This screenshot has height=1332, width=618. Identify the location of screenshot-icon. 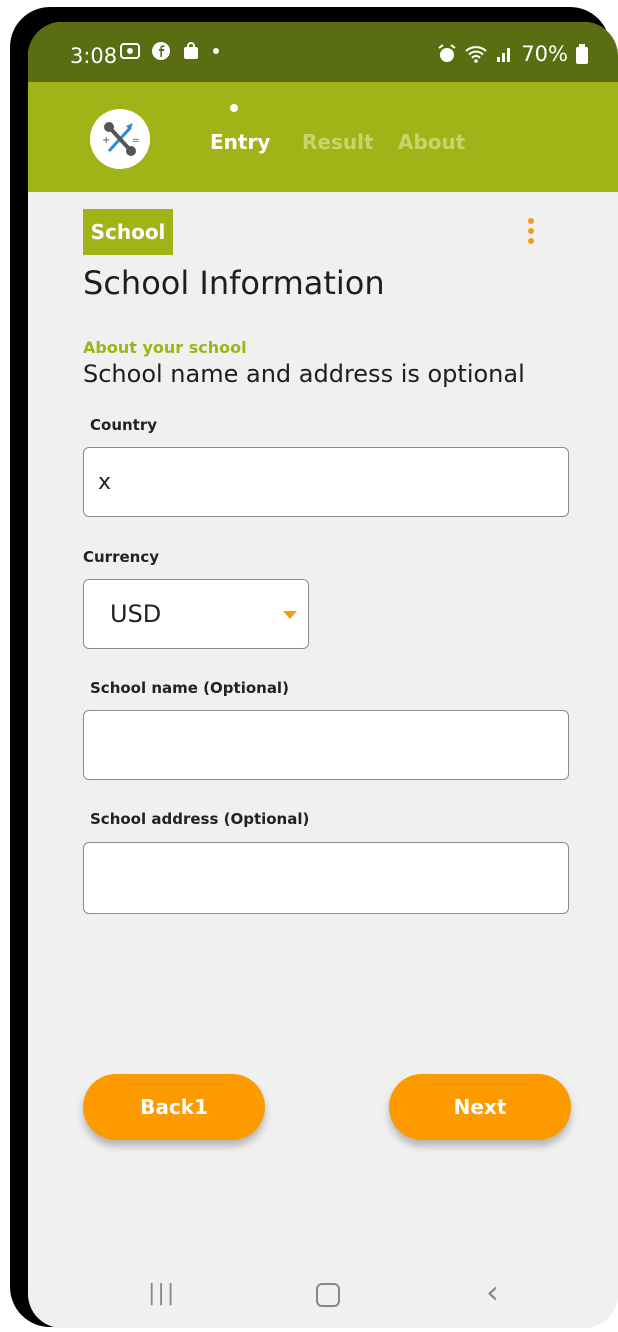
(130, 51).